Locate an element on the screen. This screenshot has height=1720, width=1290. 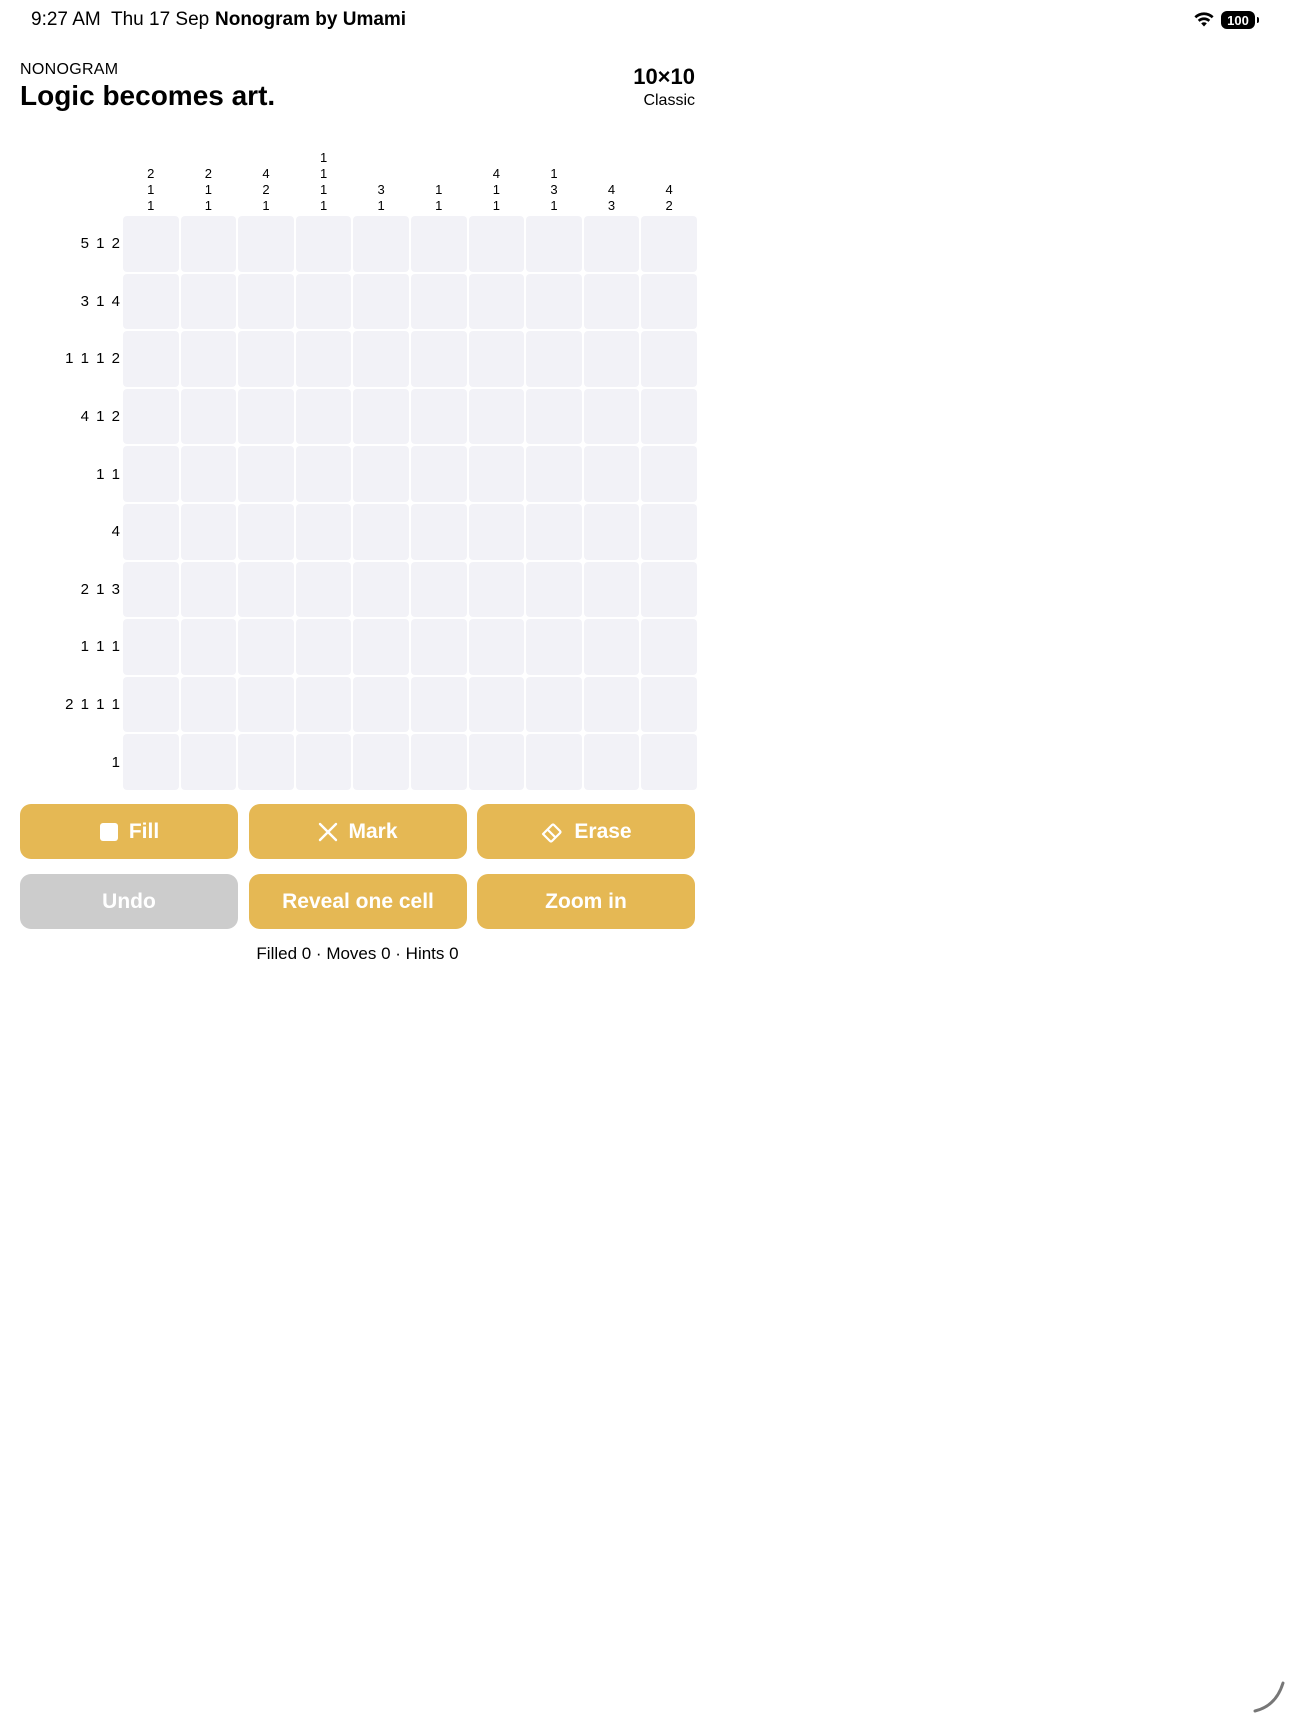
erase-button: Erase is located at coordinates (586, 831).